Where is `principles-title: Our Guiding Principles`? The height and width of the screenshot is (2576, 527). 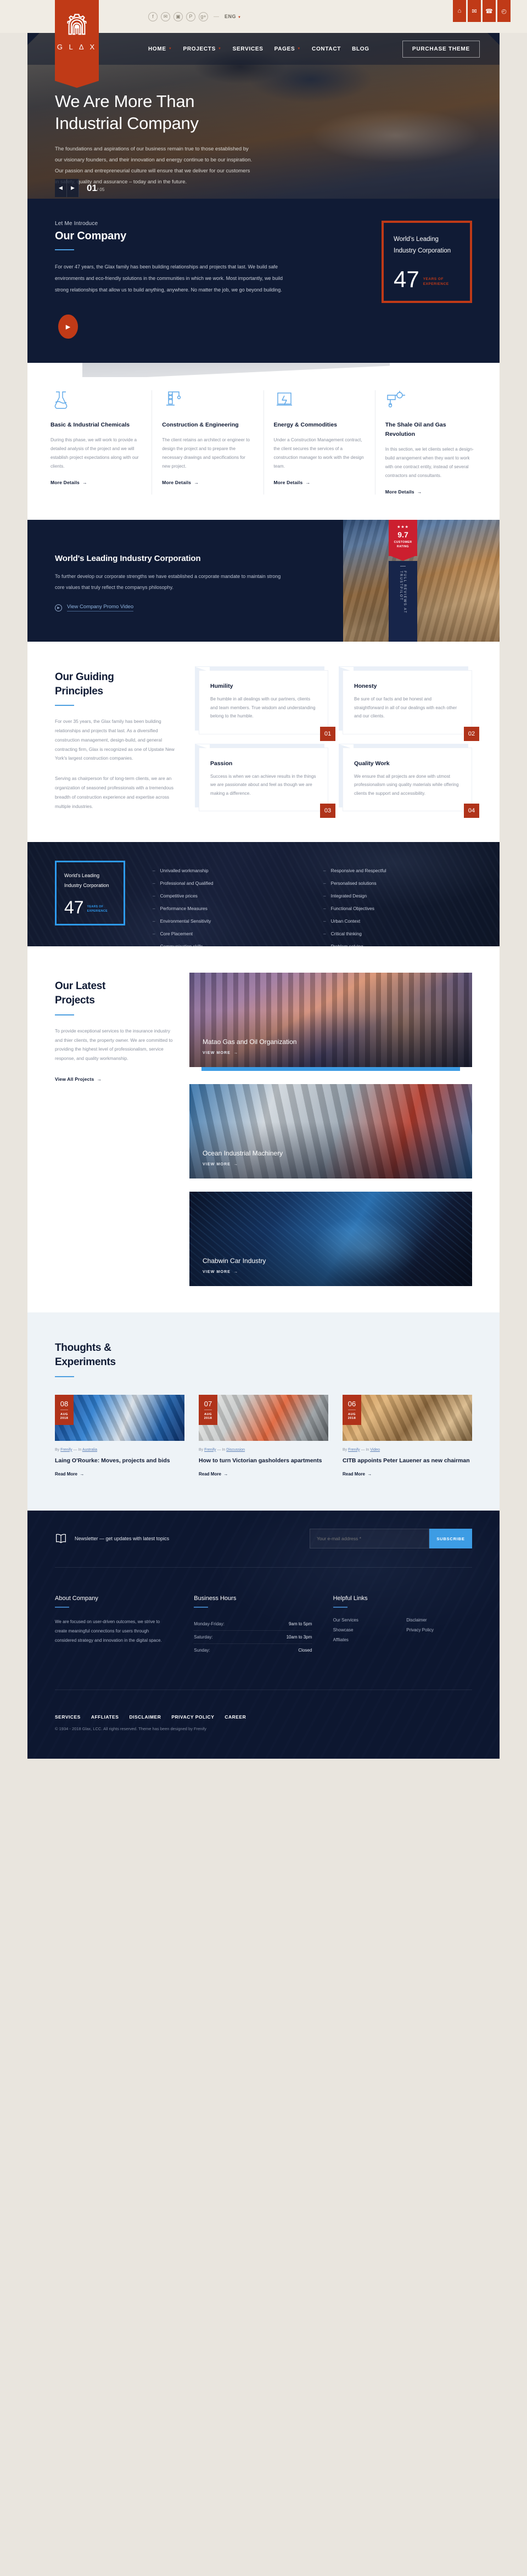 principles-title: Our Guiding Principles is located at coordinates (84, 684).